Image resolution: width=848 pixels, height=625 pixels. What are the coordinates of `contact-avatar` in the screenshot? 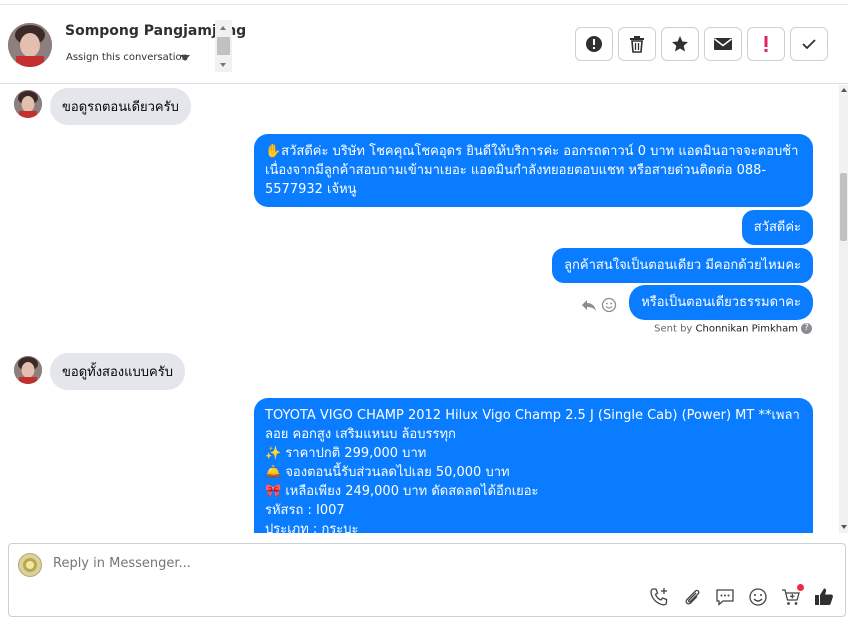 It's located at (30, 45).